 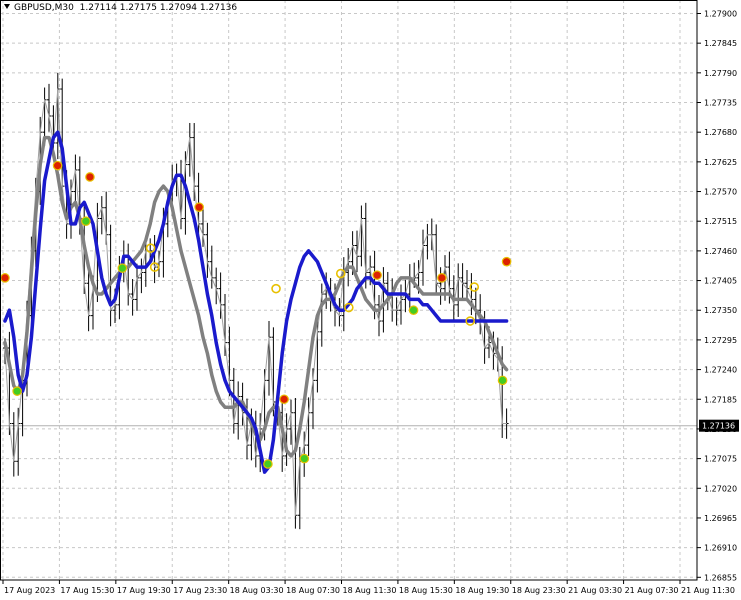 What do you see at coordinates (539, 590) in the screenshot?
I see `x-tick-label: 18 Aug 23:30` at bounding box center [539, 590].